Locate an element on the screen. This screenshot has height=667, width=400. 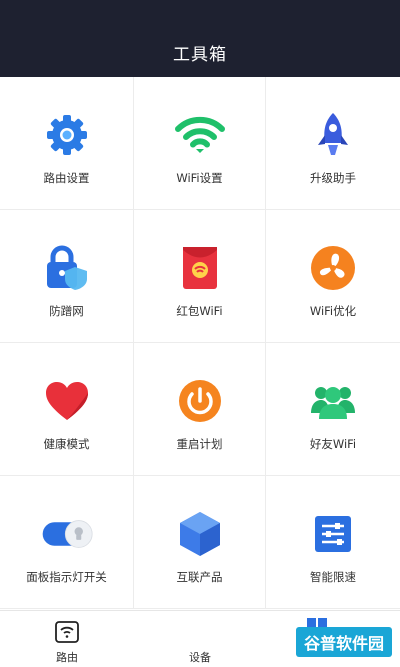
tool-label: 重启计划 is located at coordinates (199, 444).